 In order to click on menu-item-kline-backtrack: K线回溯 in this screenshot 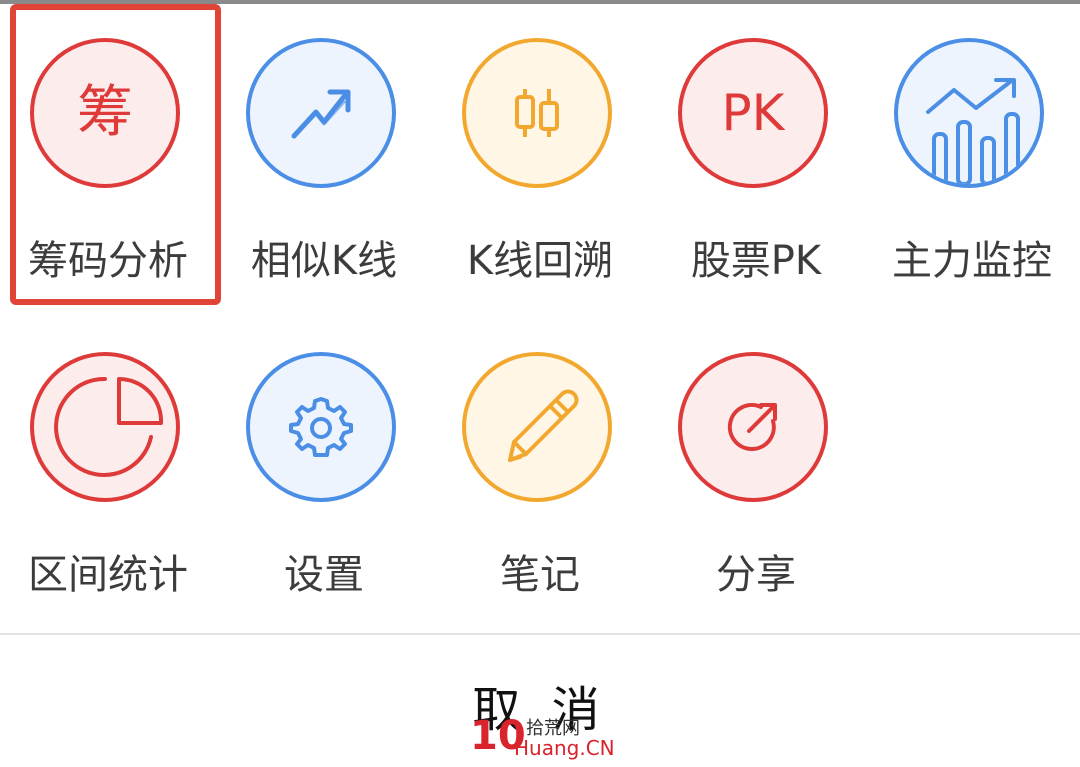, I will do `click(540, 150)`.